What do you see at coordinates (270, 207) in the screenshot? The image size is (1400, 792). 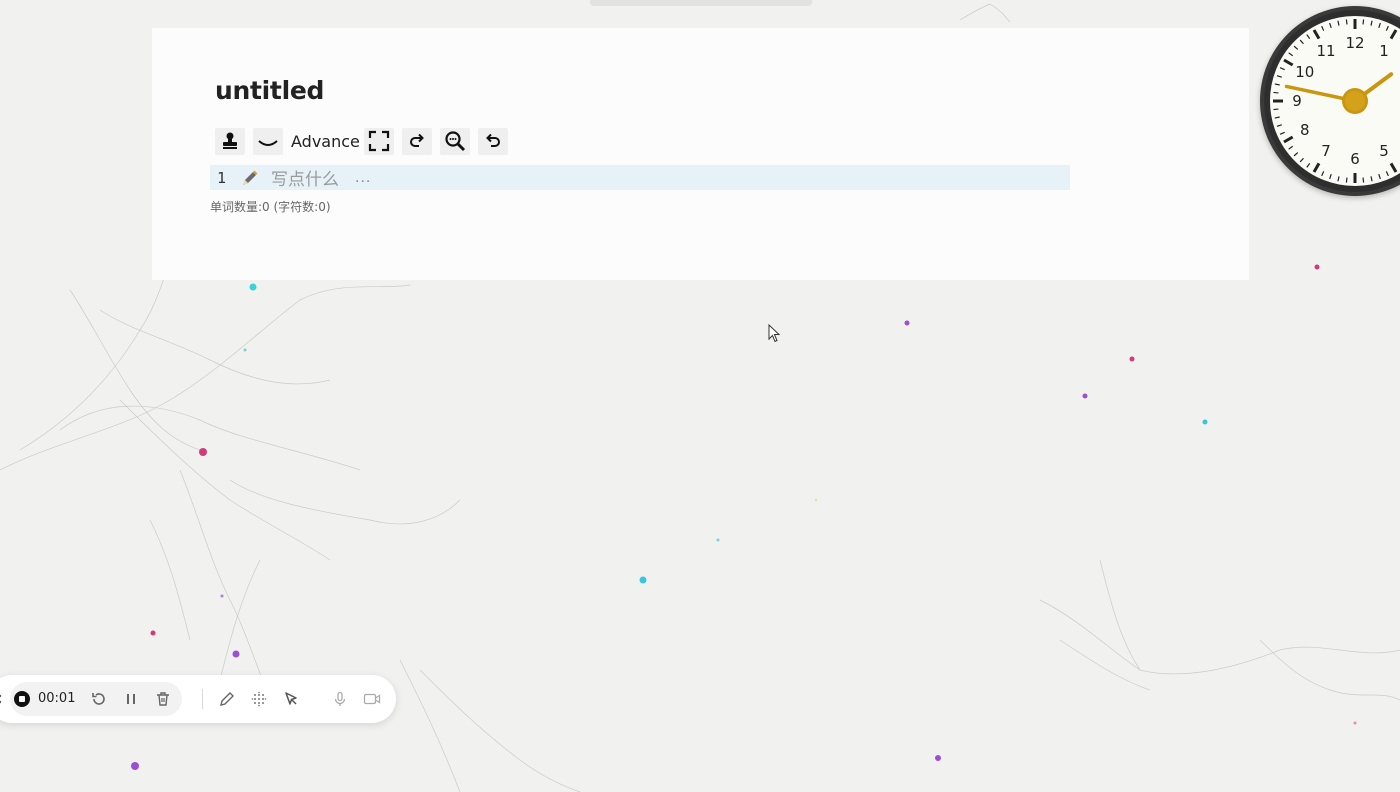 I see `word-count: 单词数量:0 (字符数:0)` at bounding box center [270, 207].